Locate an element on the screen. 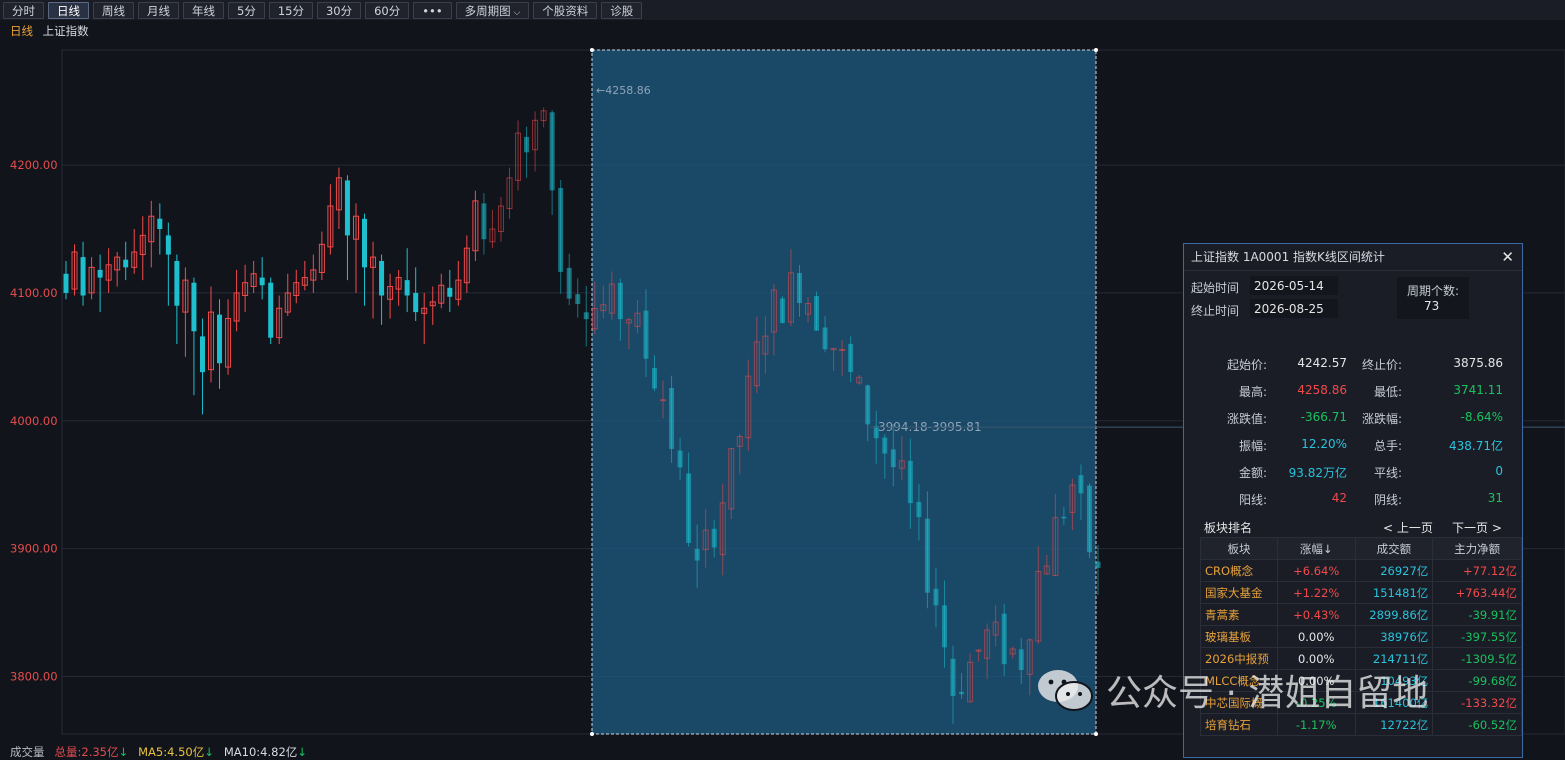 This screenshot has width=1565, height=760. table-row: 青蒿素 +0.43% 2899.86亿 -39.91亿 is located at coordinates (1361, 614).